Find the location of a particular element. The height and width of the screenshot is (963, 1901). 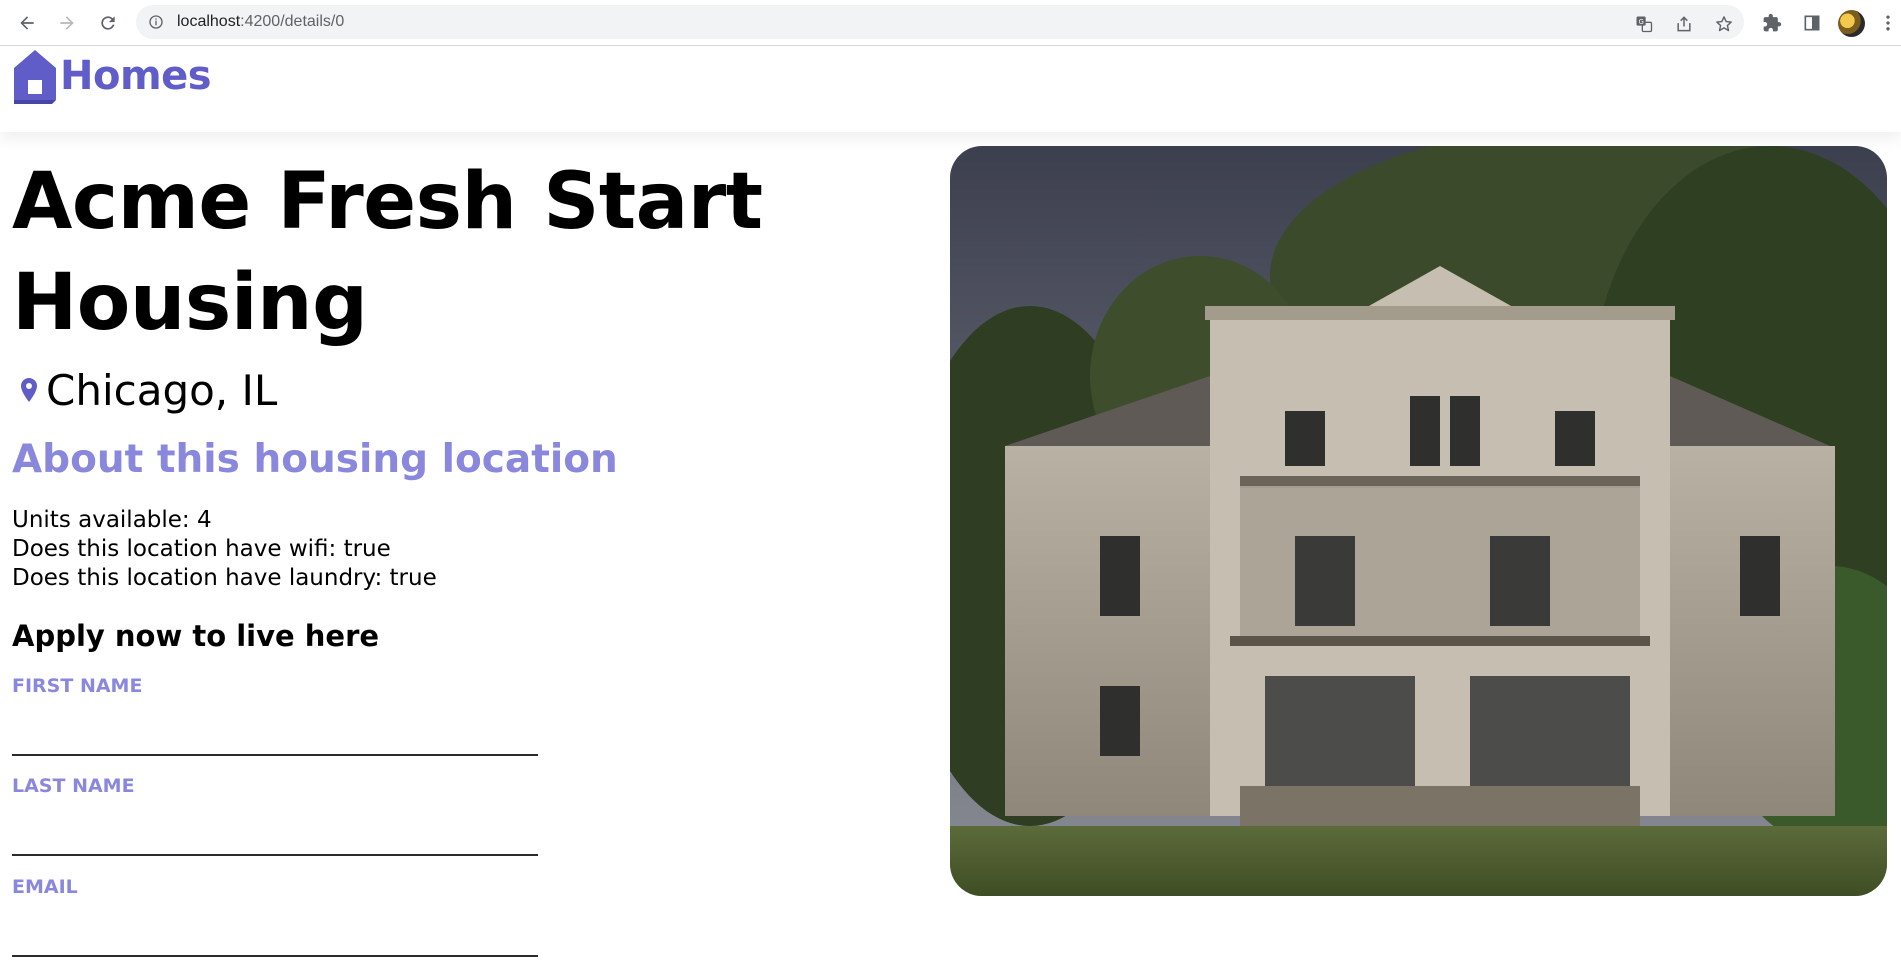

browser-toolbar: localhost:4200/details/0 G is located at coordinates (950, 23).